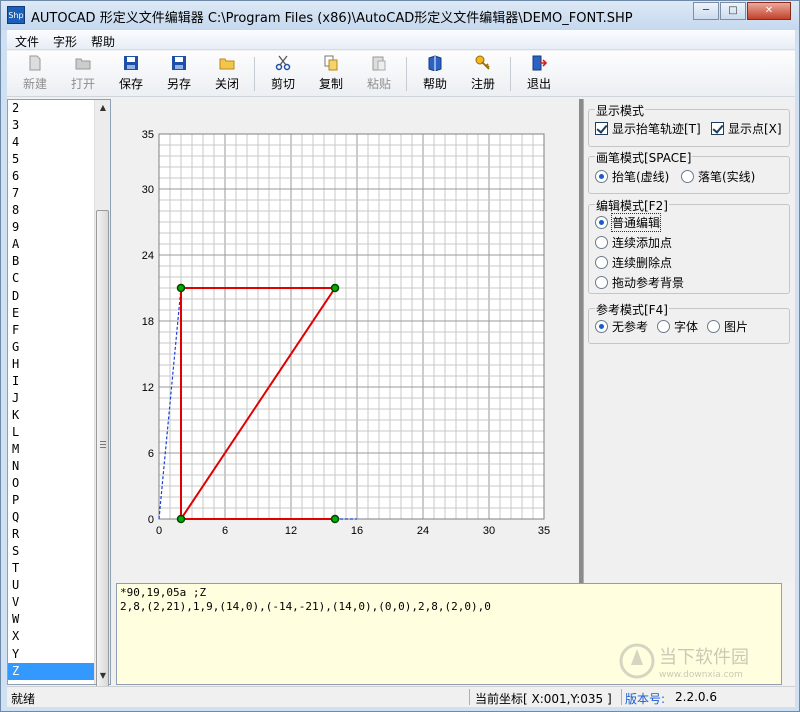 Image resolution: width=800 pixels, height=712 pixels. I want to click on radio-checked-icon, so click(601, 326).